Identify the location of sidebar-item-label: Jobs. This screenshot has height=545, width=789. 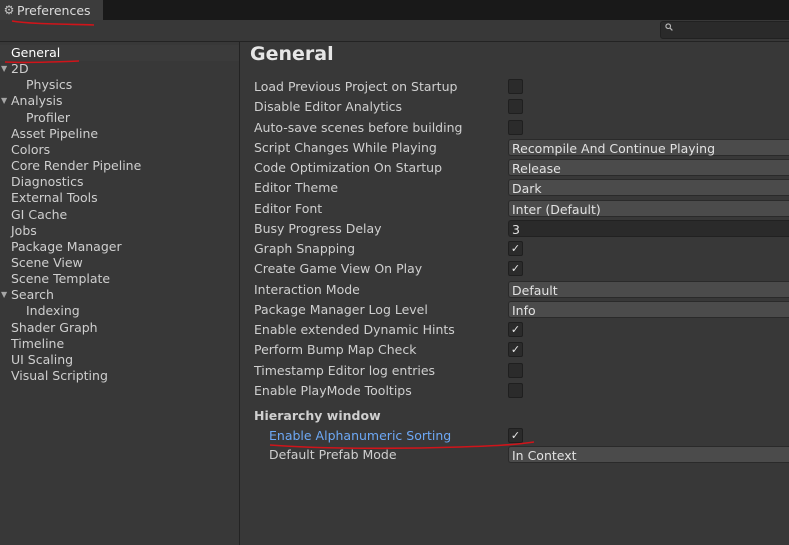
(24, 230).